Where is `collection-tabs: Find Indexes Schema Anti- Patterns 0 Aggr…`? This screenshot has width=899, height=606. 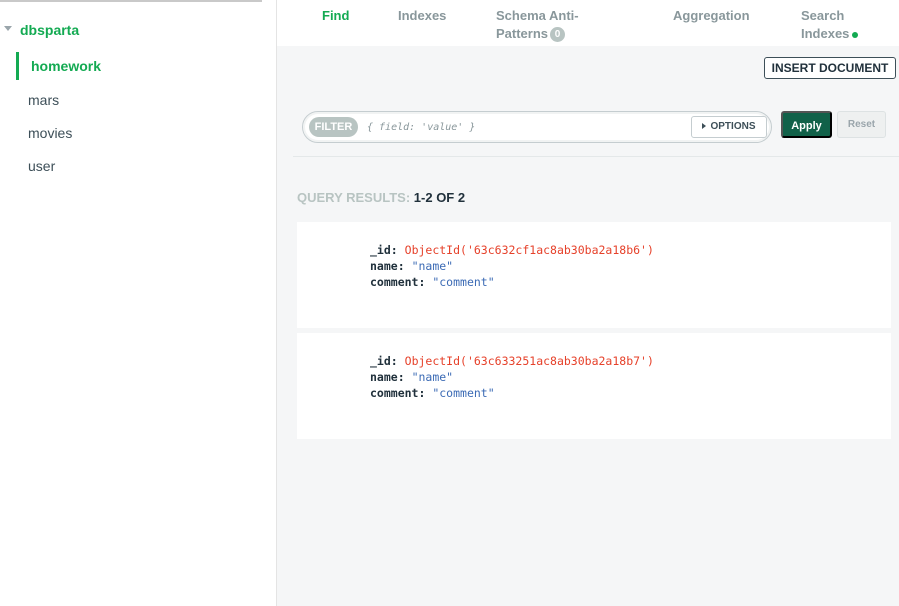
collection-tabs: Find Indexes Schema Anti- Patterns 0 Aggr… is located at coordinates (588, 23).